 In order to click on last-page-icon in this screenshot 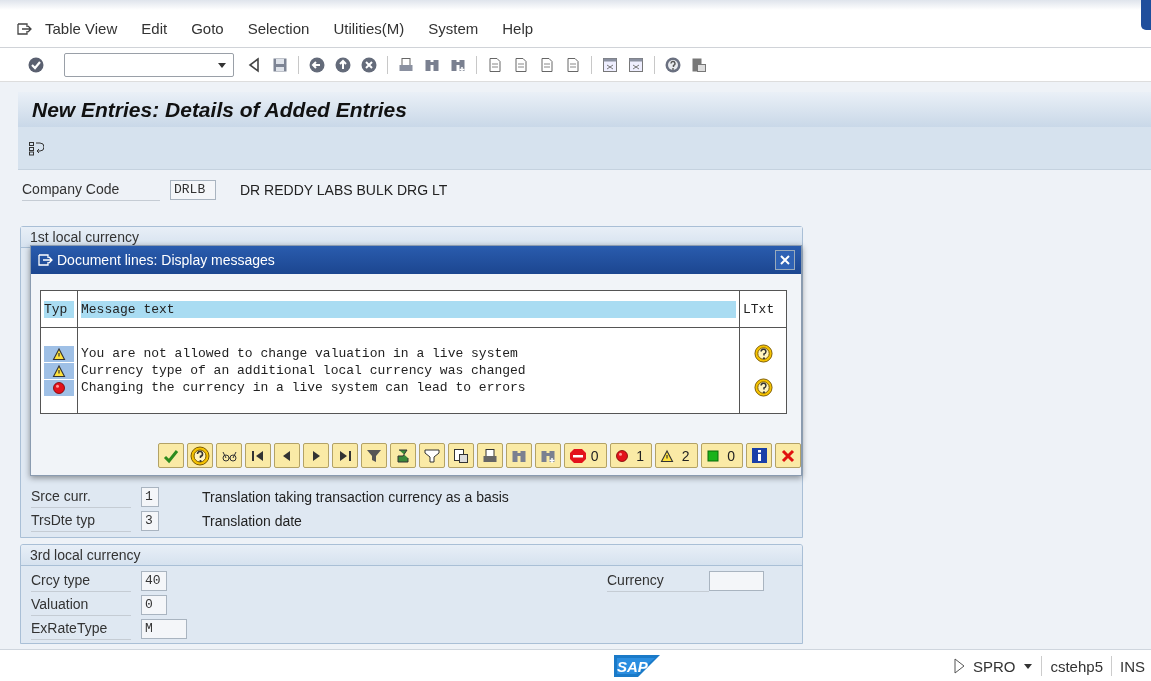, I will do `click(573, 64)`.